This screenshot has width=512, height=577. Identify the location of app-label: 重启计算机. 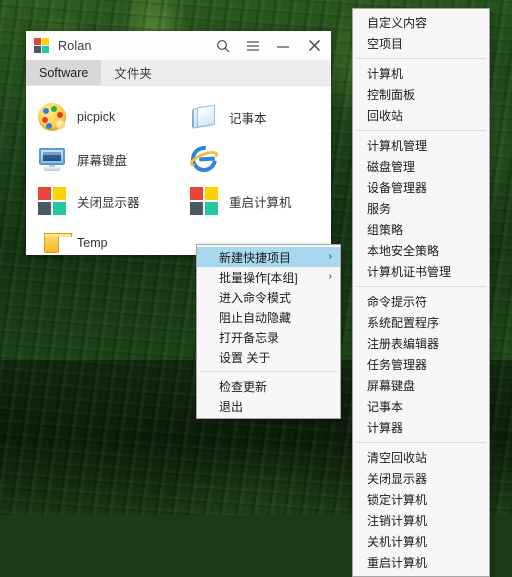
(260, 202).